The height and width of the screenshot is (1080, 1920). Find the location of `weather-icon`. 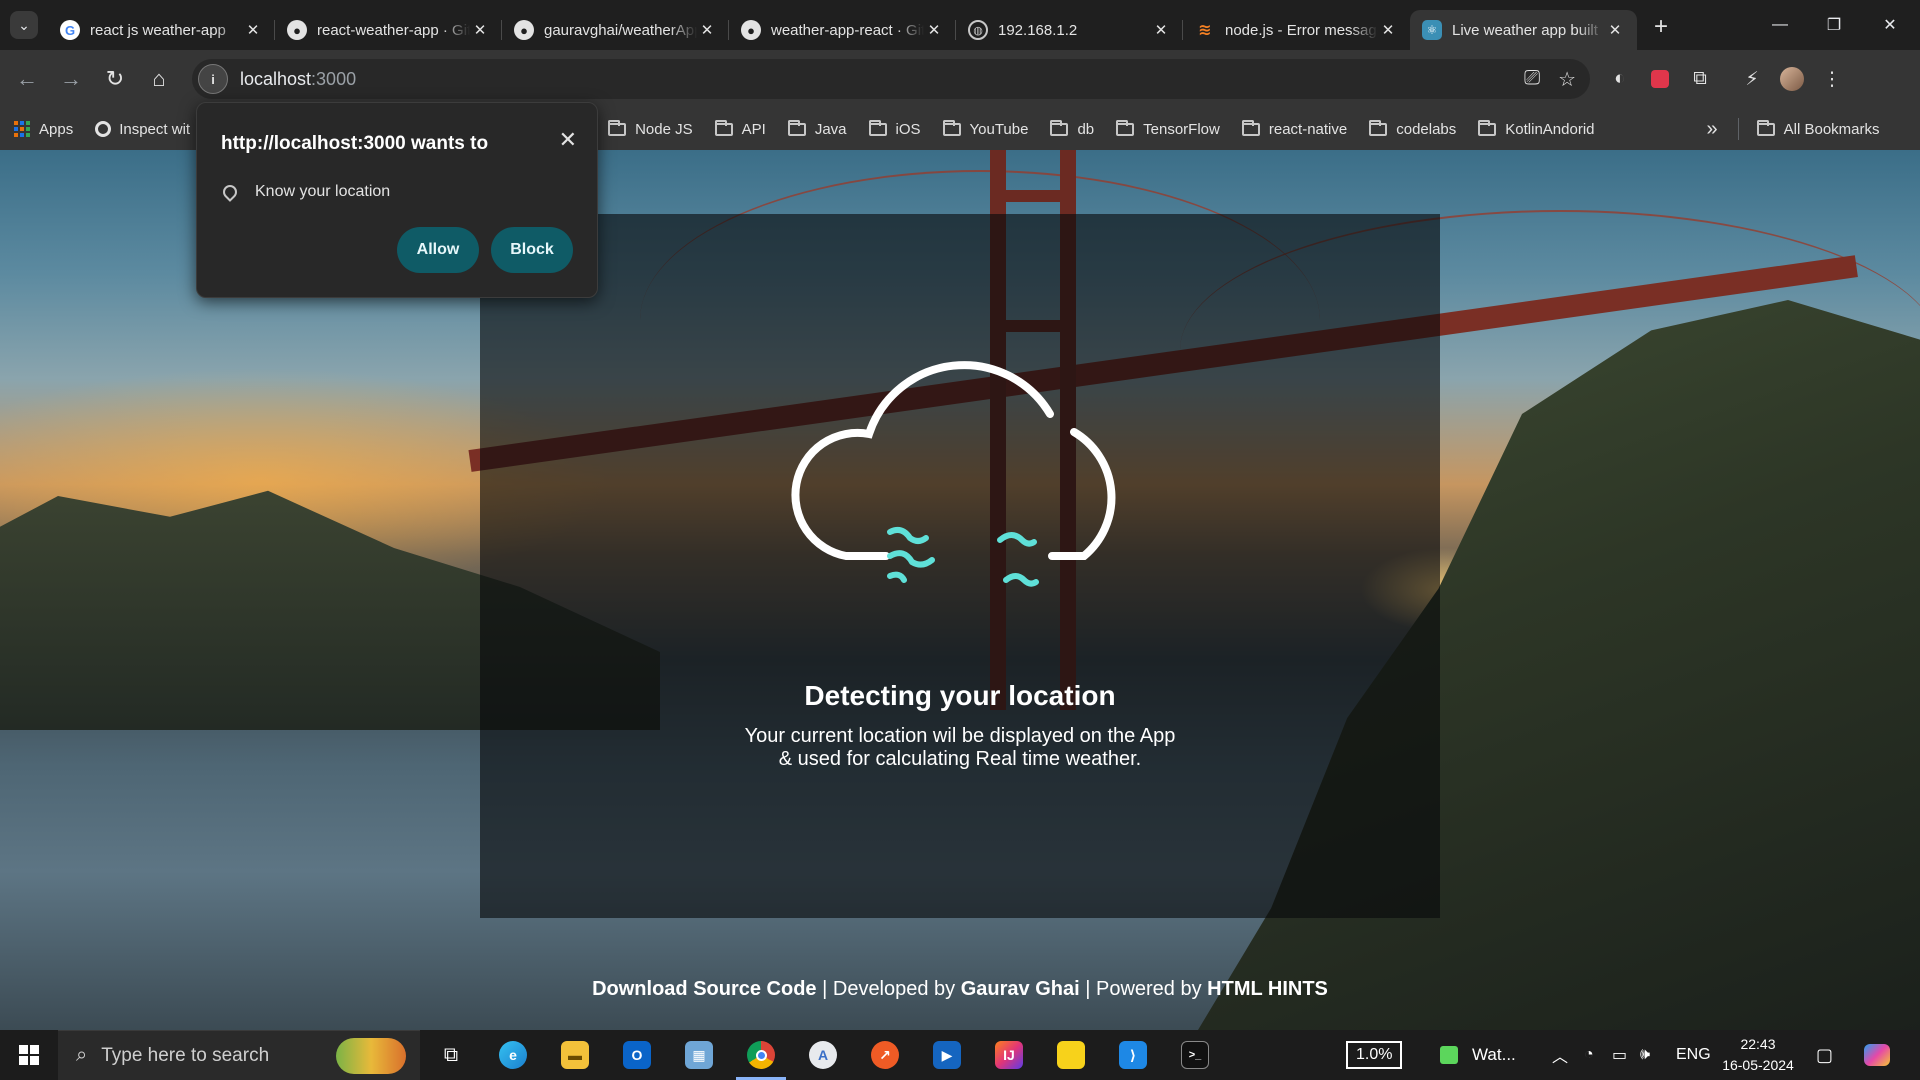

weather-icon is located at coordinates (1449, 1055).